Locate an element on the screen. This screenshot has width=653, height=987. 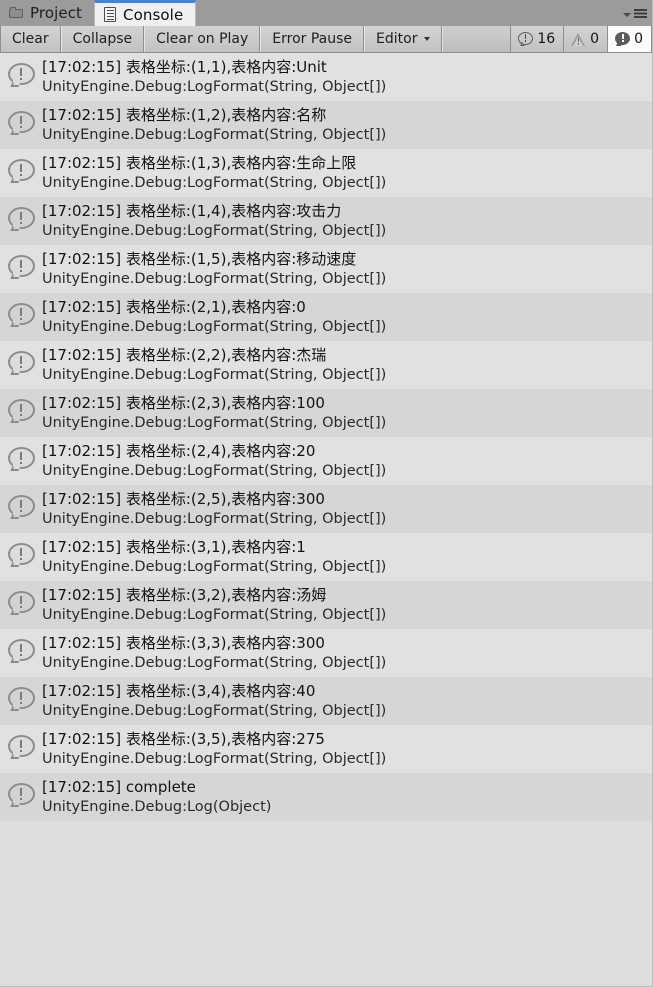
error-count-label: 0 is located at coordinates (638, 39).